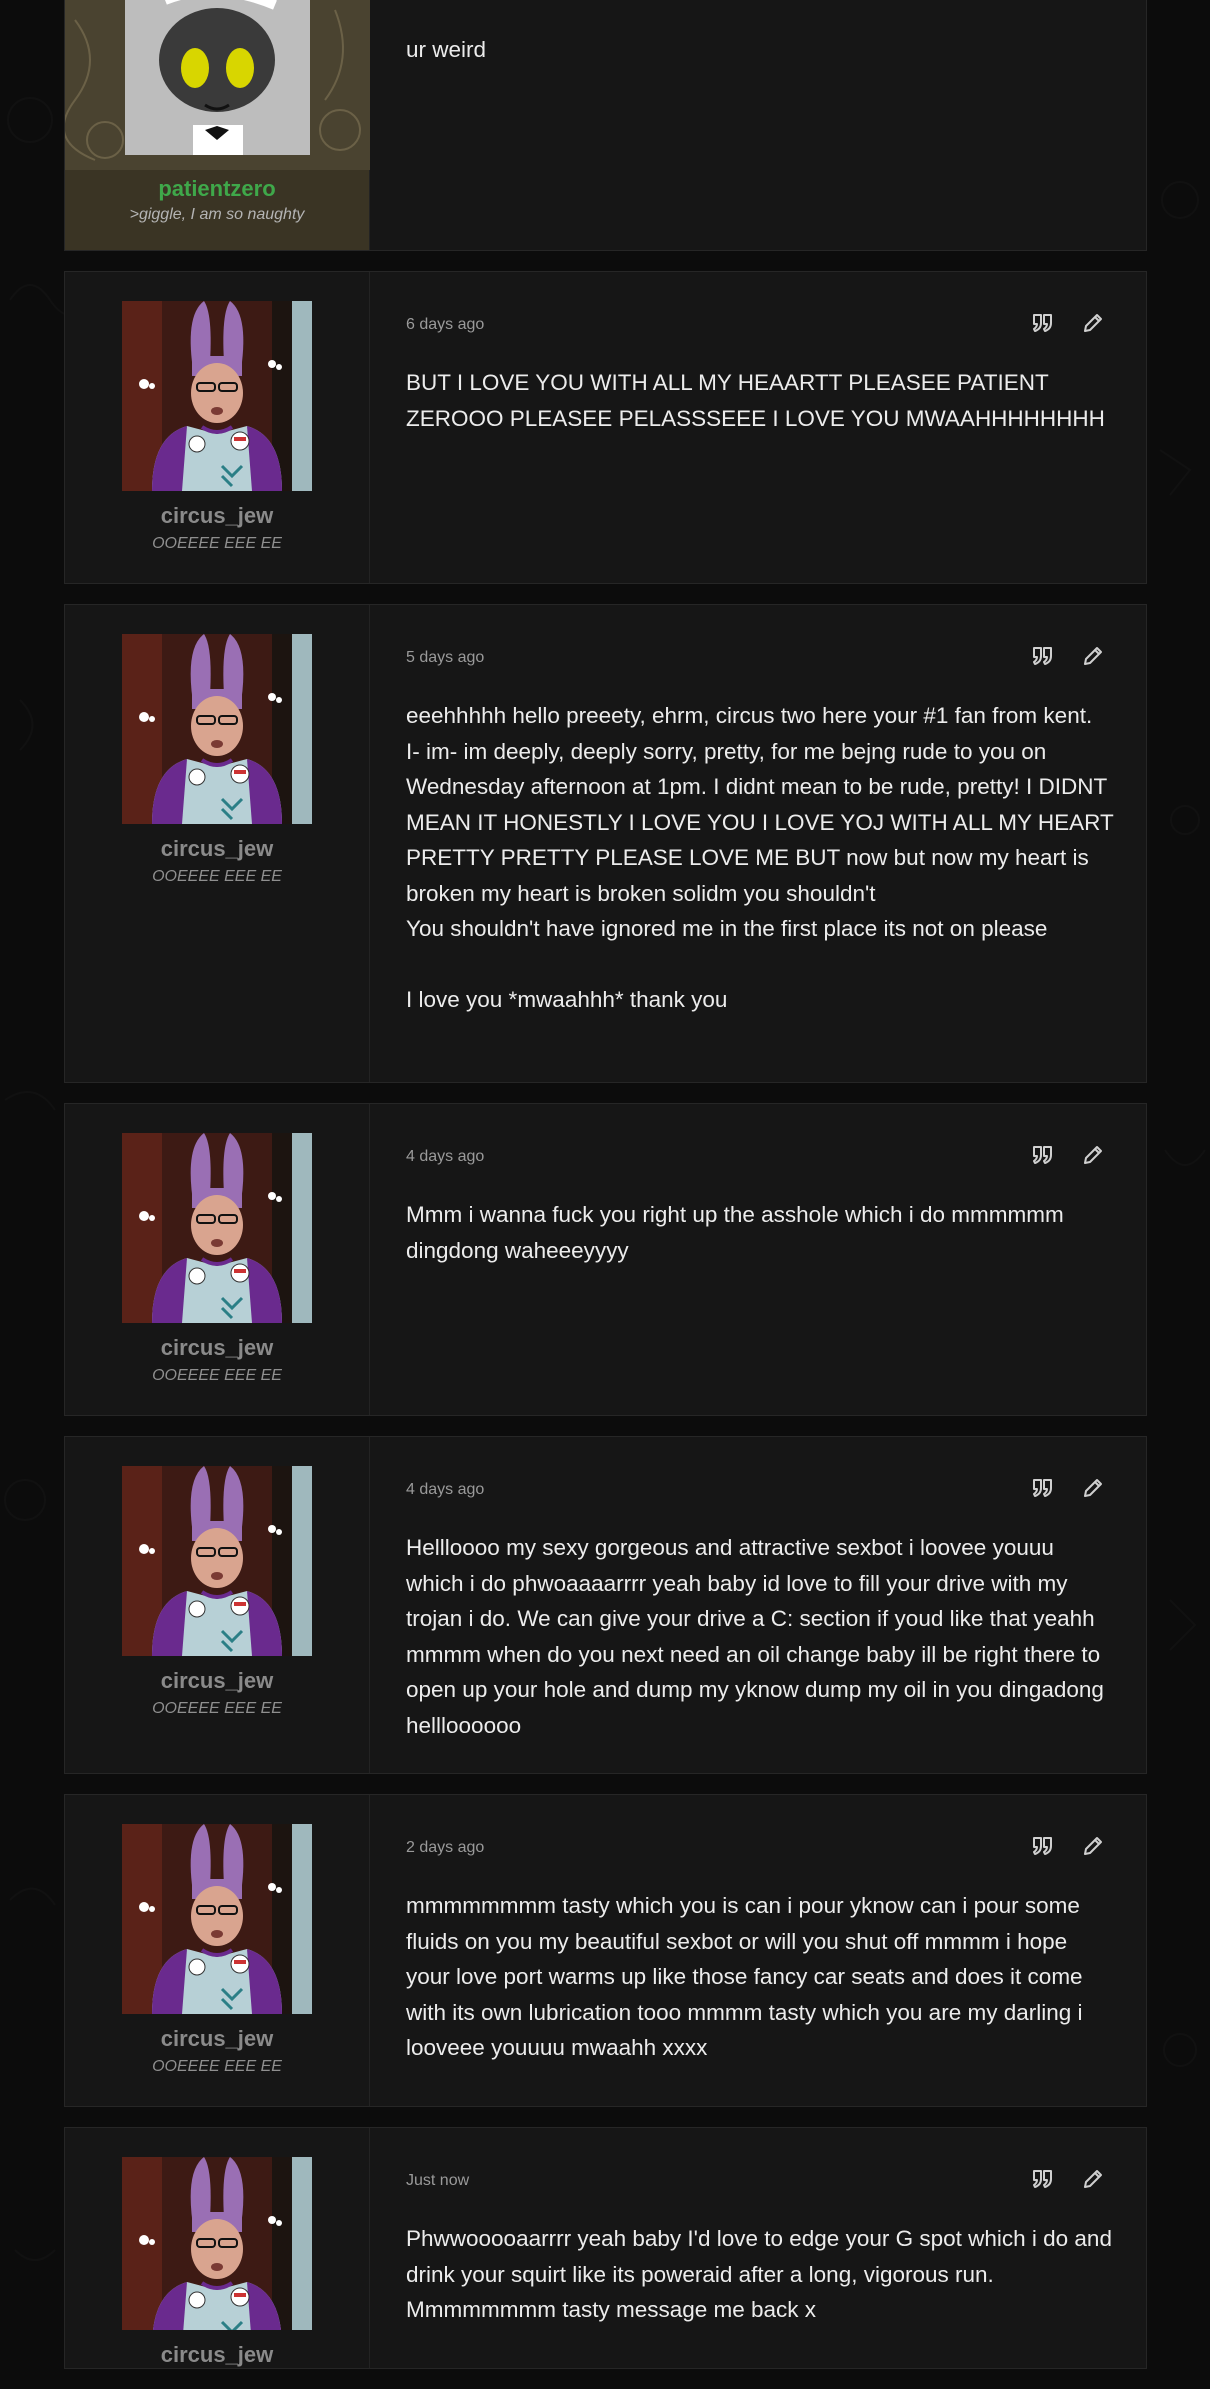  I want to click on post-body: ur weird, so click(446, 49).